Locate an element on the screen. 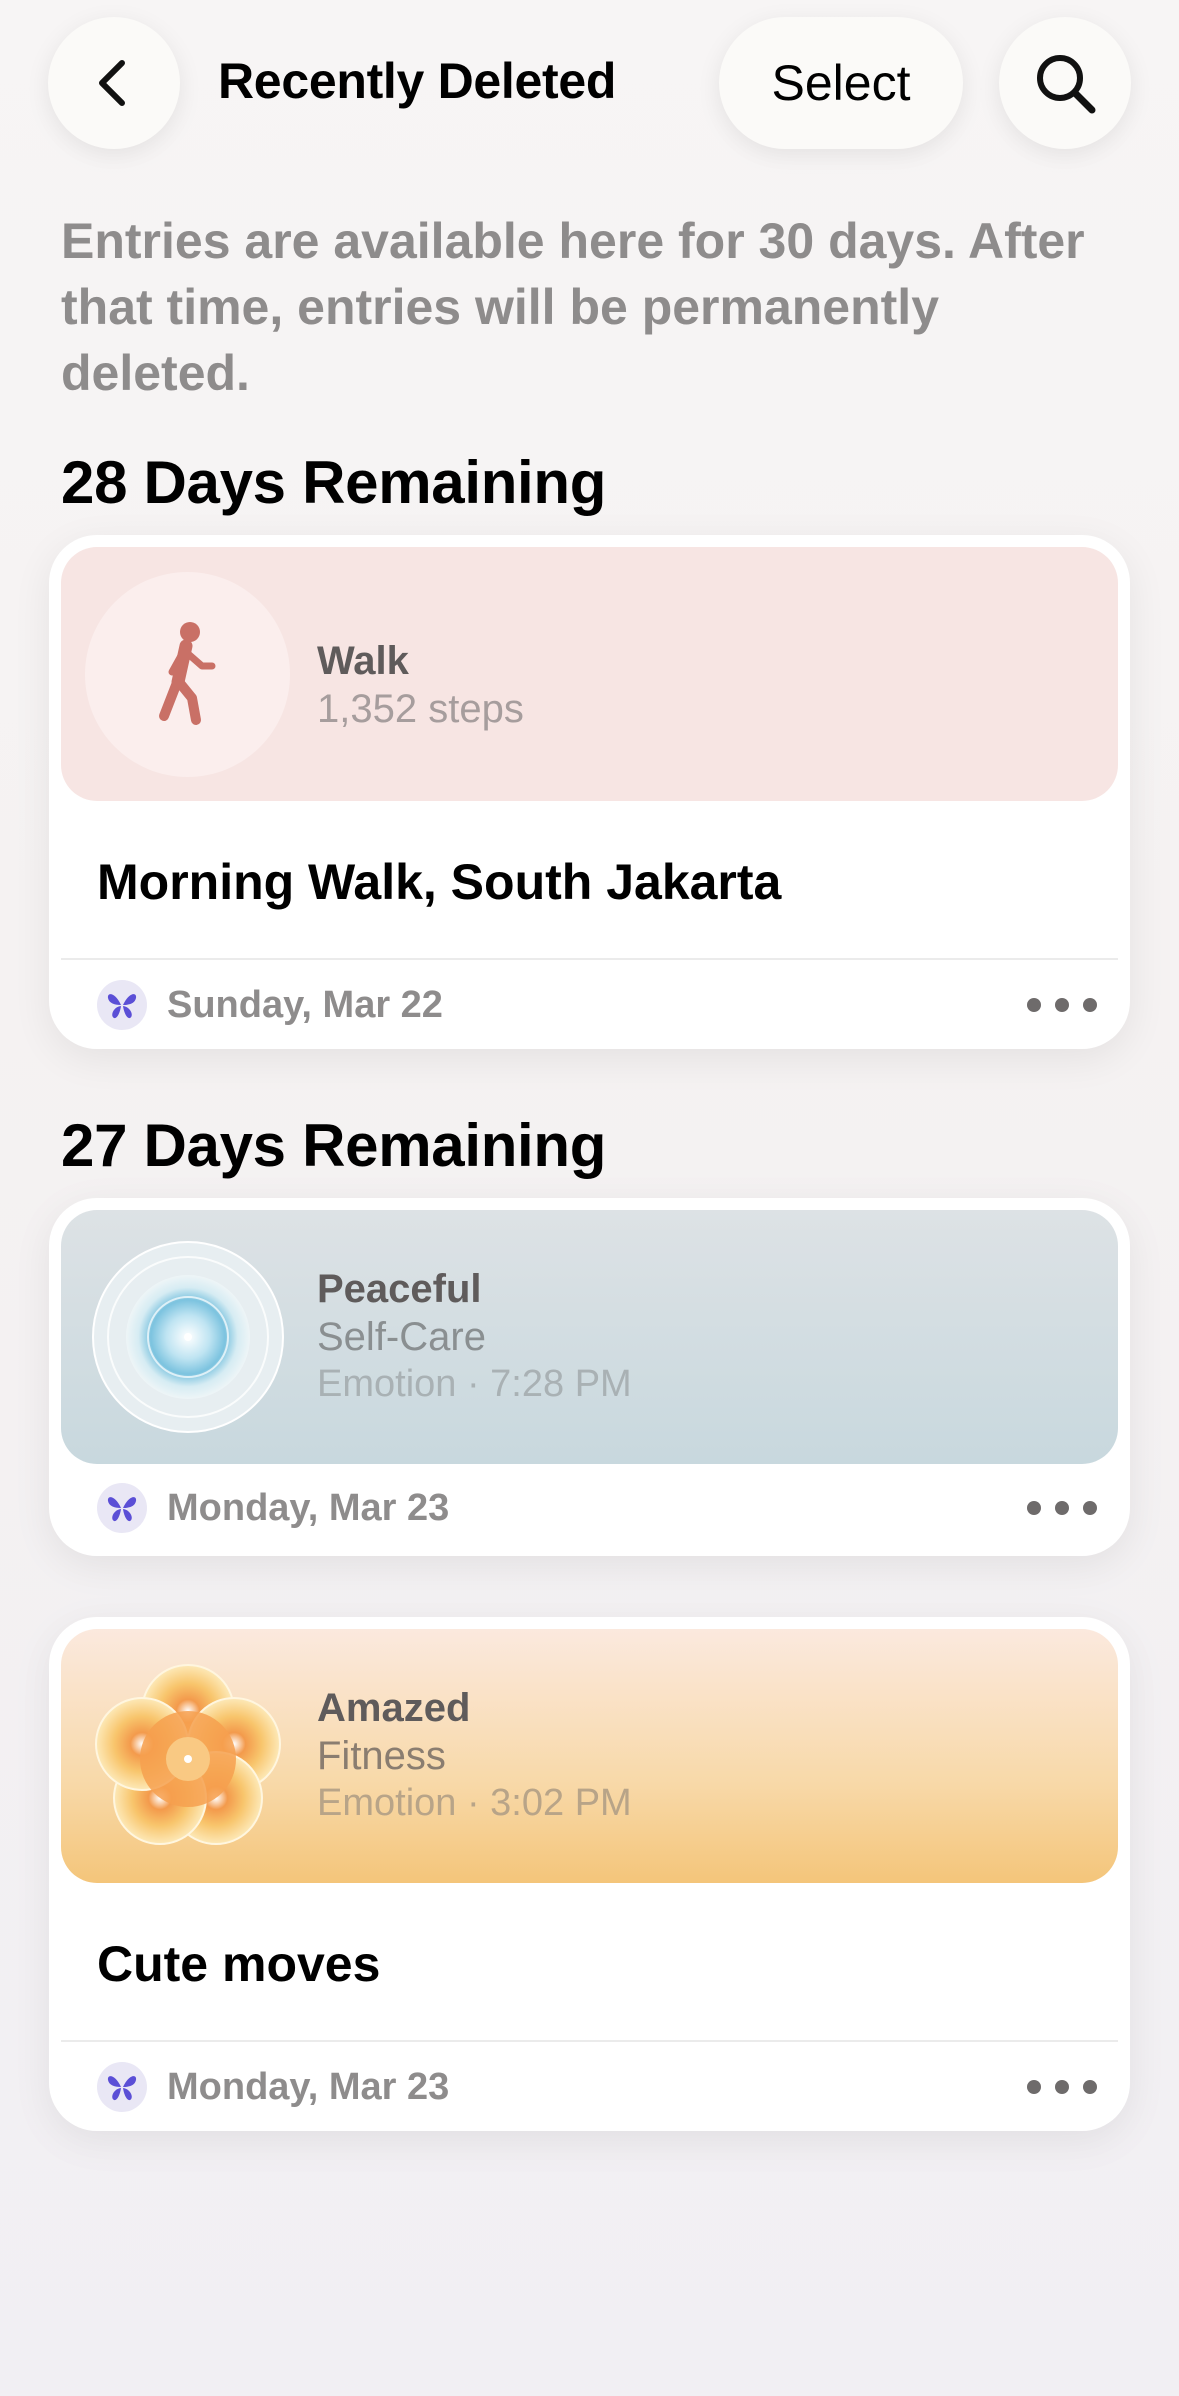 The width and height of the screenshot is (1179, 2396). emotion-title: Amazed is located at coordinates (394, 1708).